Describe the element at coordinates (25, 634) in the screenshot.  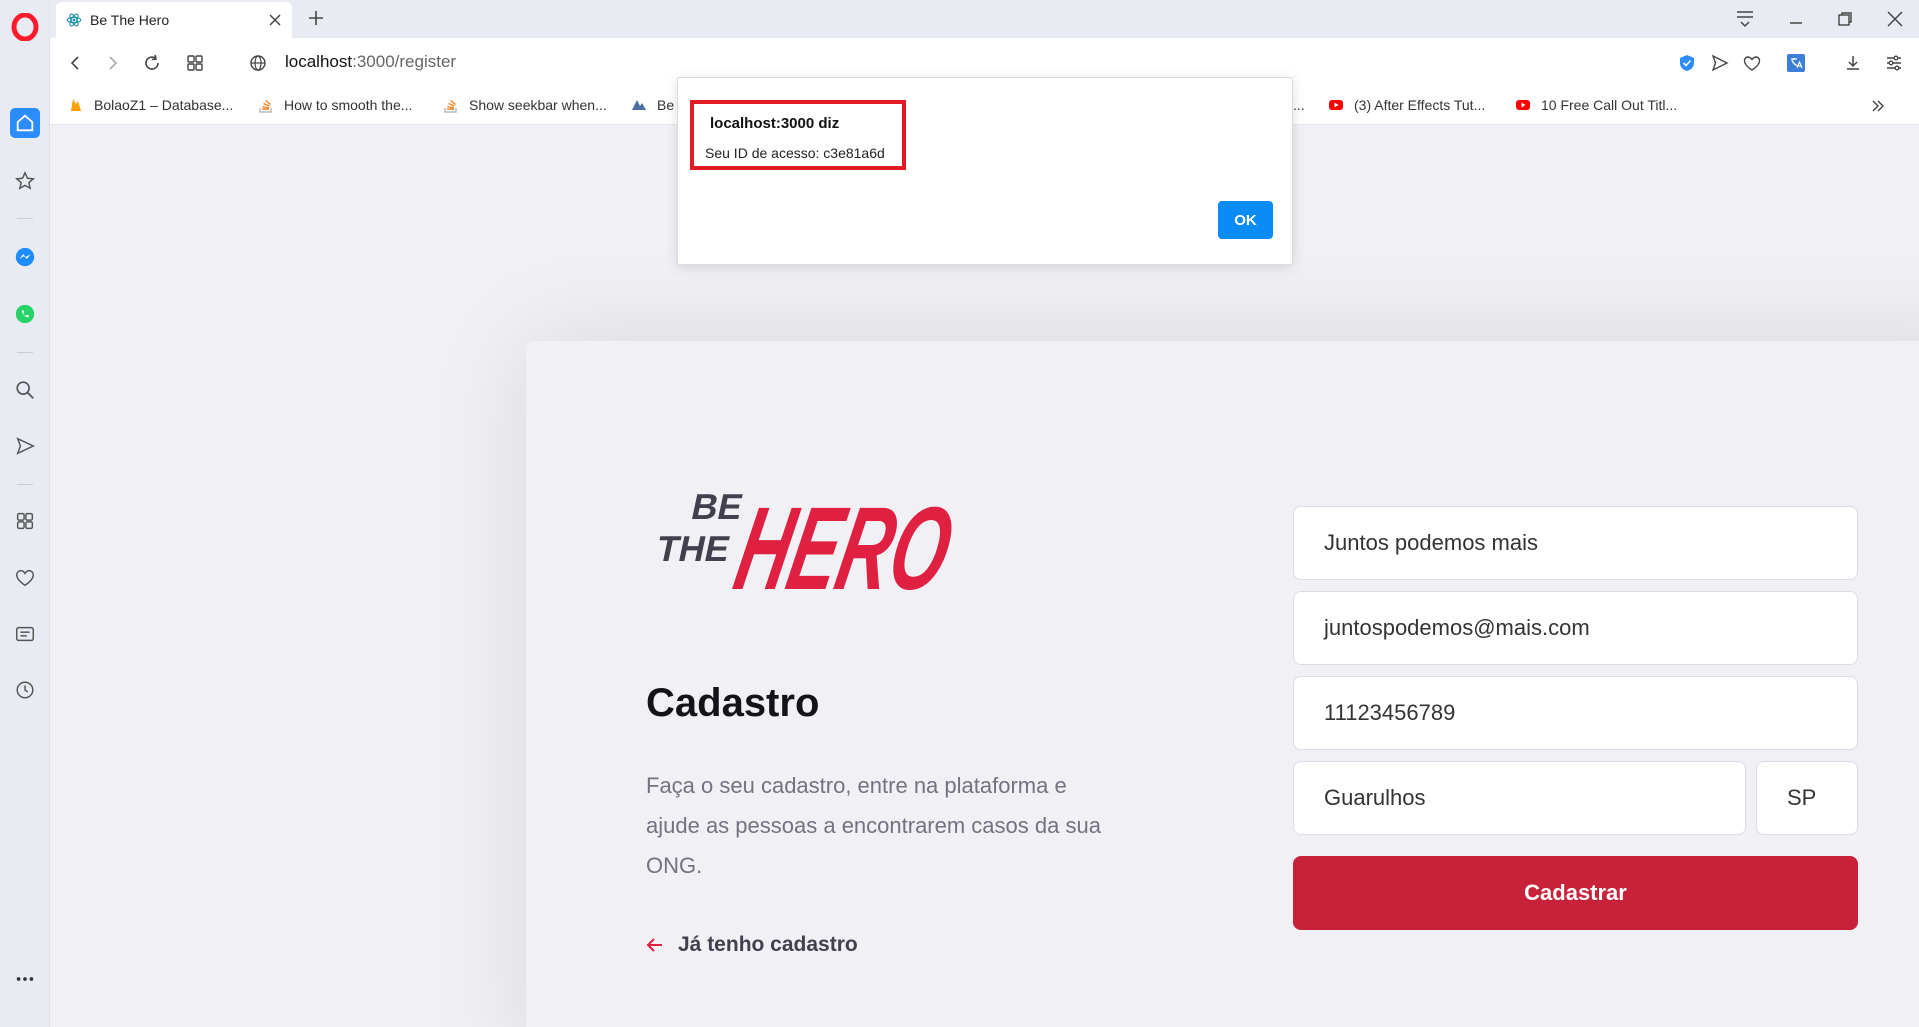
I see `news-icon` at that location.